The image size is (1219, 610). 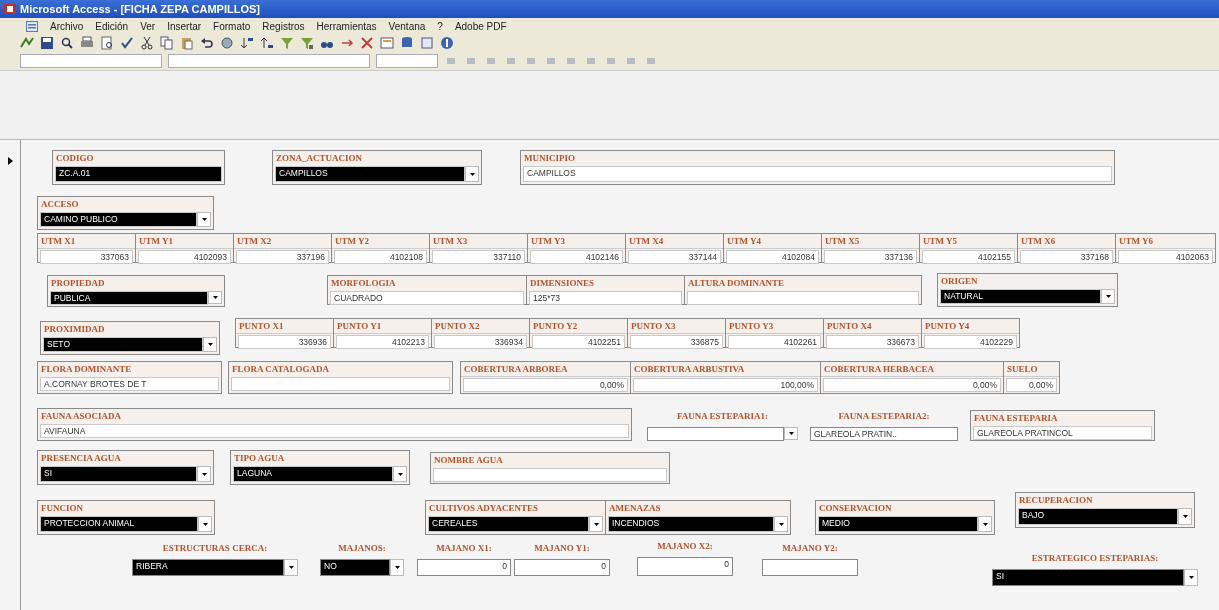 What do you see at coordinates (1165, 257) in the screenshot?
I see `number-field: 4102063` at bounding box center [1165, 257].